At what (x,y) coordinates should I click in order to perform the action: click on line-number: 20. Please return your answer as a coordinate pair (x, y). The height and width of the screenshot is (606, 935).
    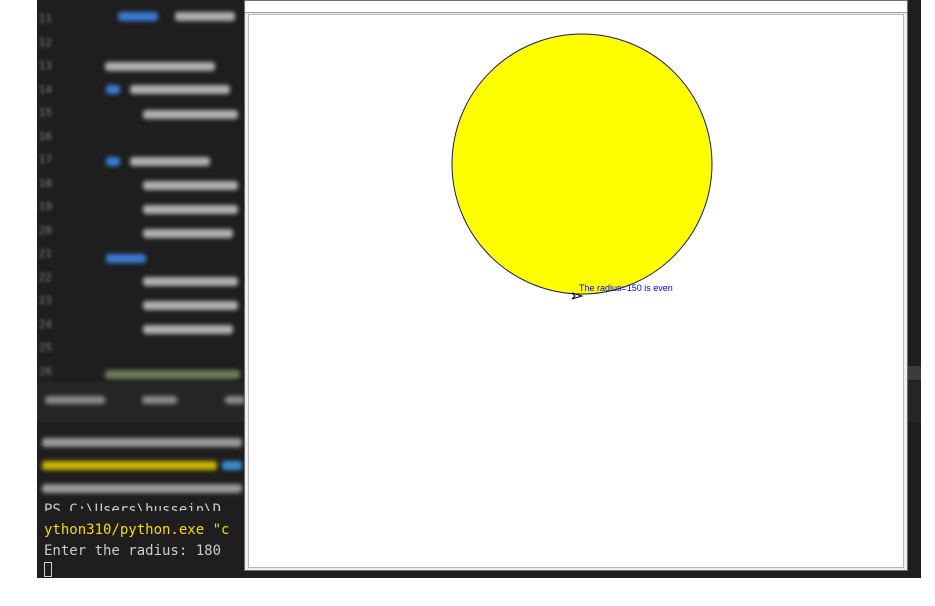
    Looking at the image, I should click on (45, 230).